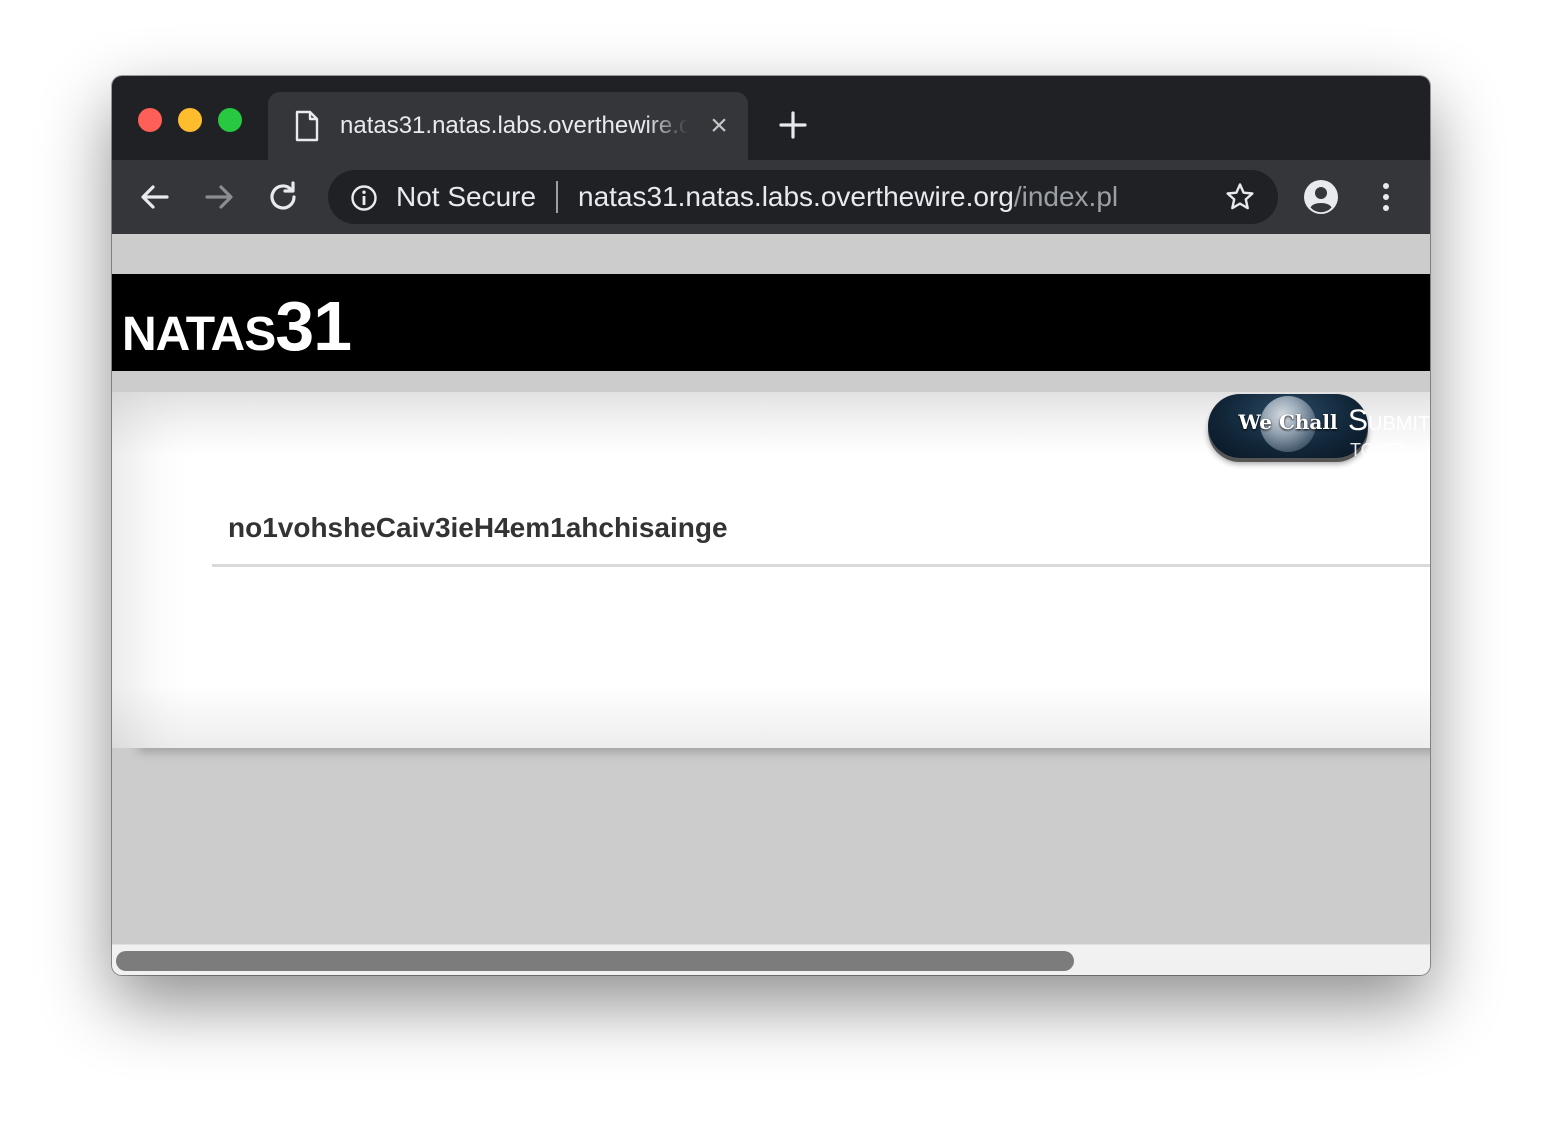 This screenshot has height=1124, width=1542. Describe the element at coordinates (793, 125) in the screenshot. I see `plus-icon` at that location.